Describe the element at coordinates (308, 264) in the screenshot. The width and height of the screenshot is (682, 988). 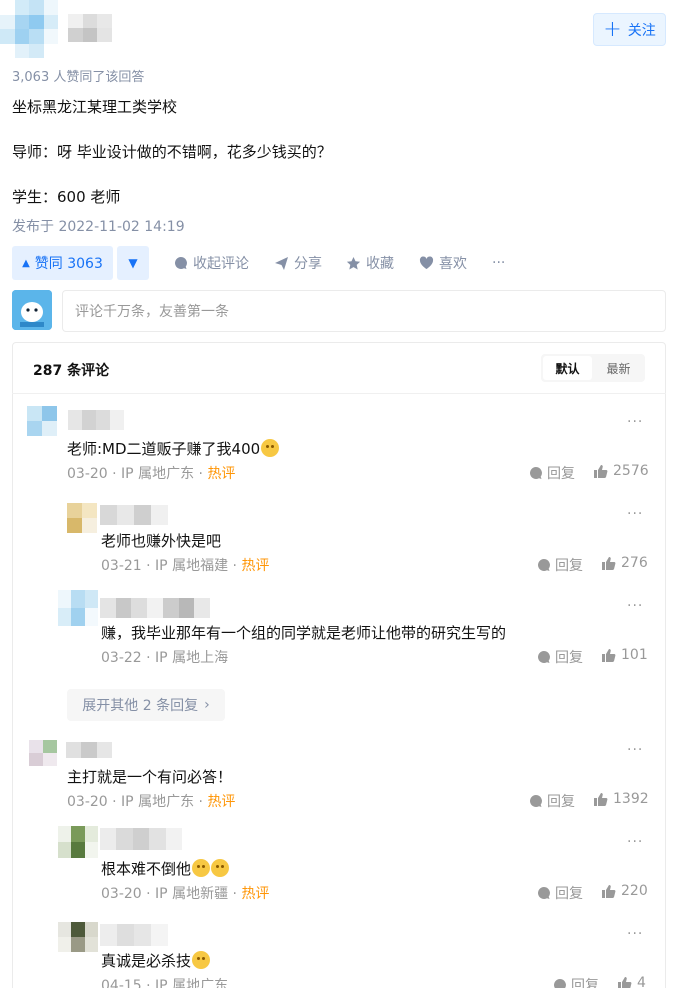
I see `share-label: 分享` at that location.